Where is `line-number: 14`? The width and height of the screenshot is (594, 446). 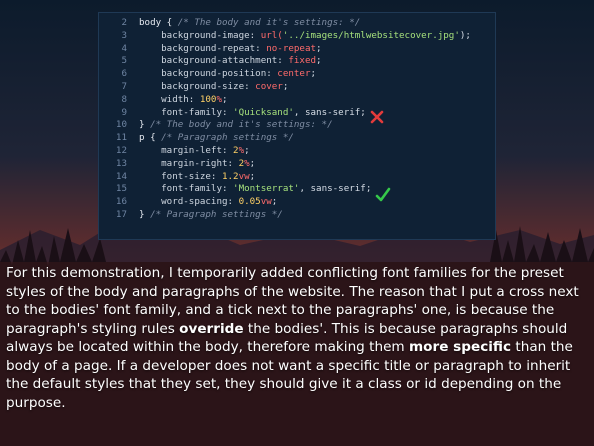 line-number: 14 is located at coordinates (121, 176).